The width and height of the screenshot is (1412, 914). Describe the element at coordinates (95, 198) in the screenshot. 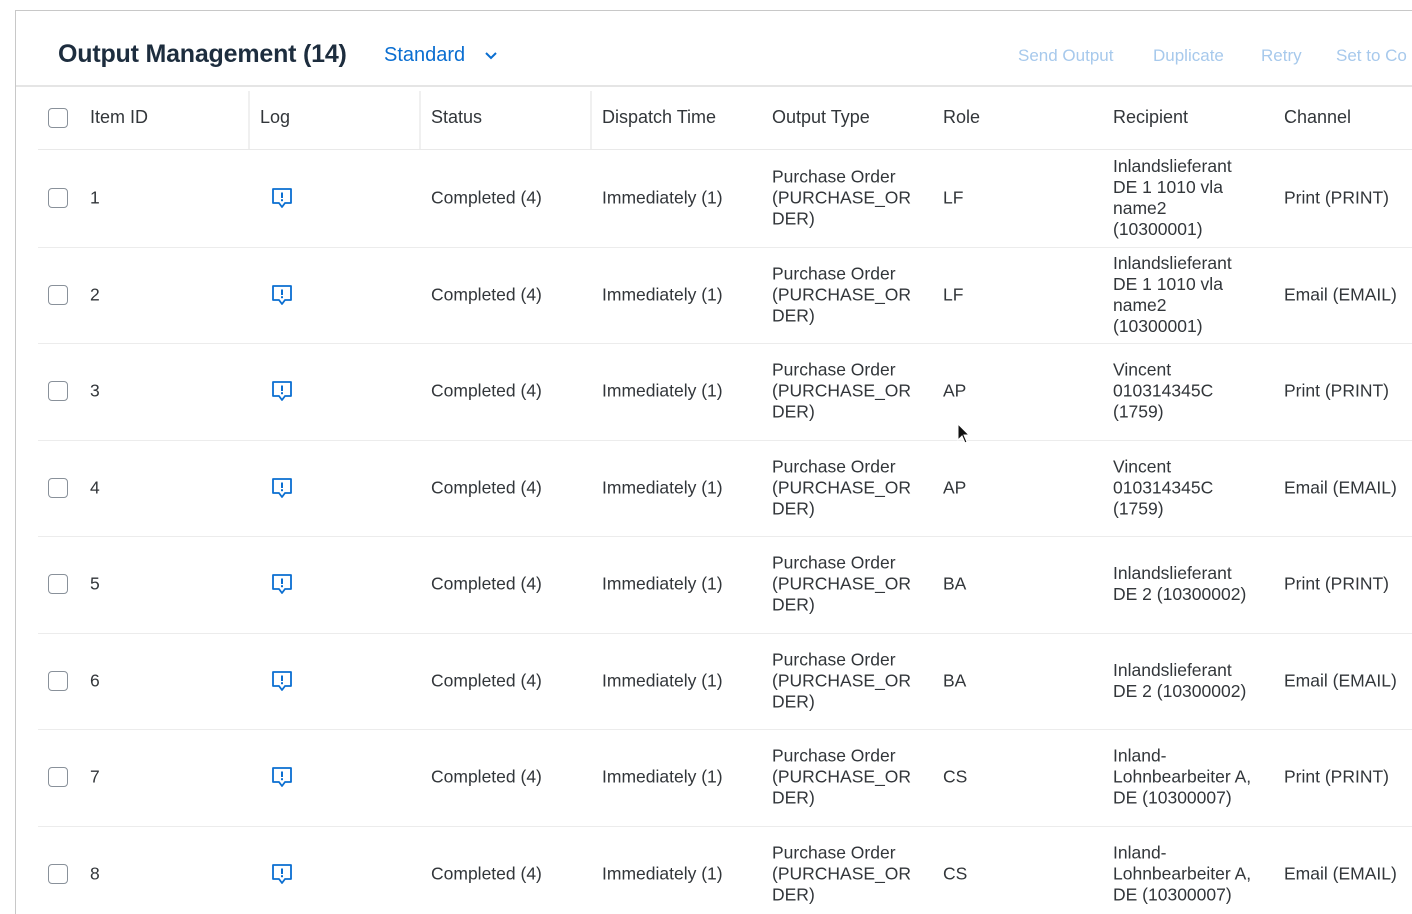

I see `item-id-cell: 1` at that location.